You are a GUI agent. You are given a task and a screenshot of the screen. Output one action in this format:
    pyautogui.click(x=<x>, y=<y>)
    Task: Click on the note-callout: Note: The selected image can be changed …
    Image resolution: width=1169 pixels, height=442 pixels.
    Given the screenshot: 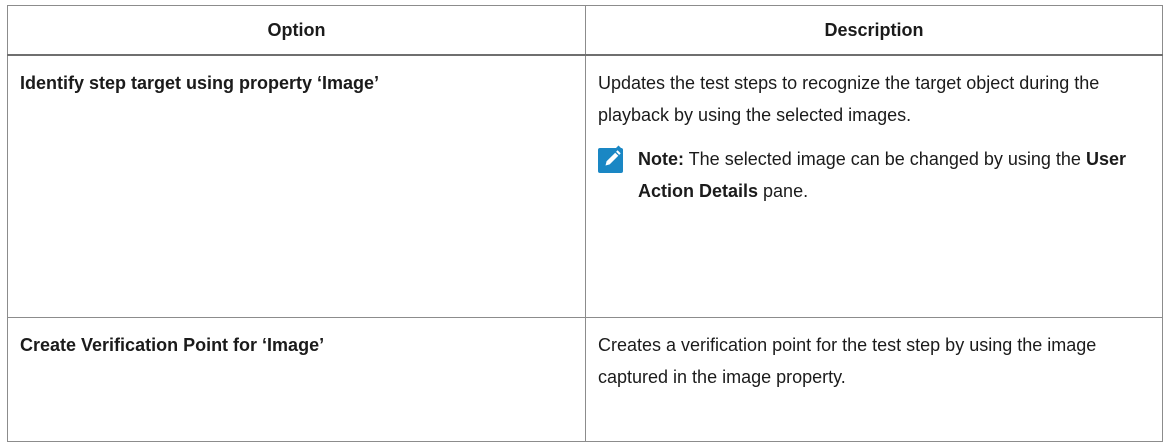 What is the action you would take?
    pyautogui.click(x=874, y=175)
    